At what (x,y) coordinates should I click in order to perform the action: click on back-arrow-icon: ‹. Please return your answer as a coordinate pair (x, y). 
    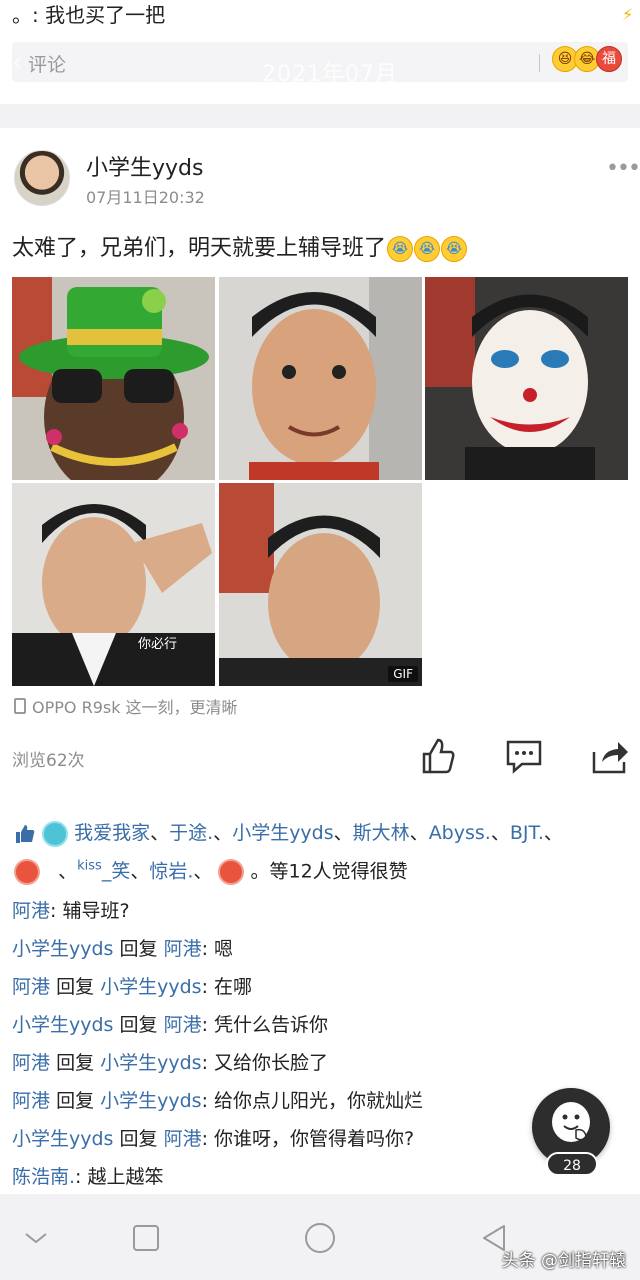
    Looking at the image, I should click on (17, 63).